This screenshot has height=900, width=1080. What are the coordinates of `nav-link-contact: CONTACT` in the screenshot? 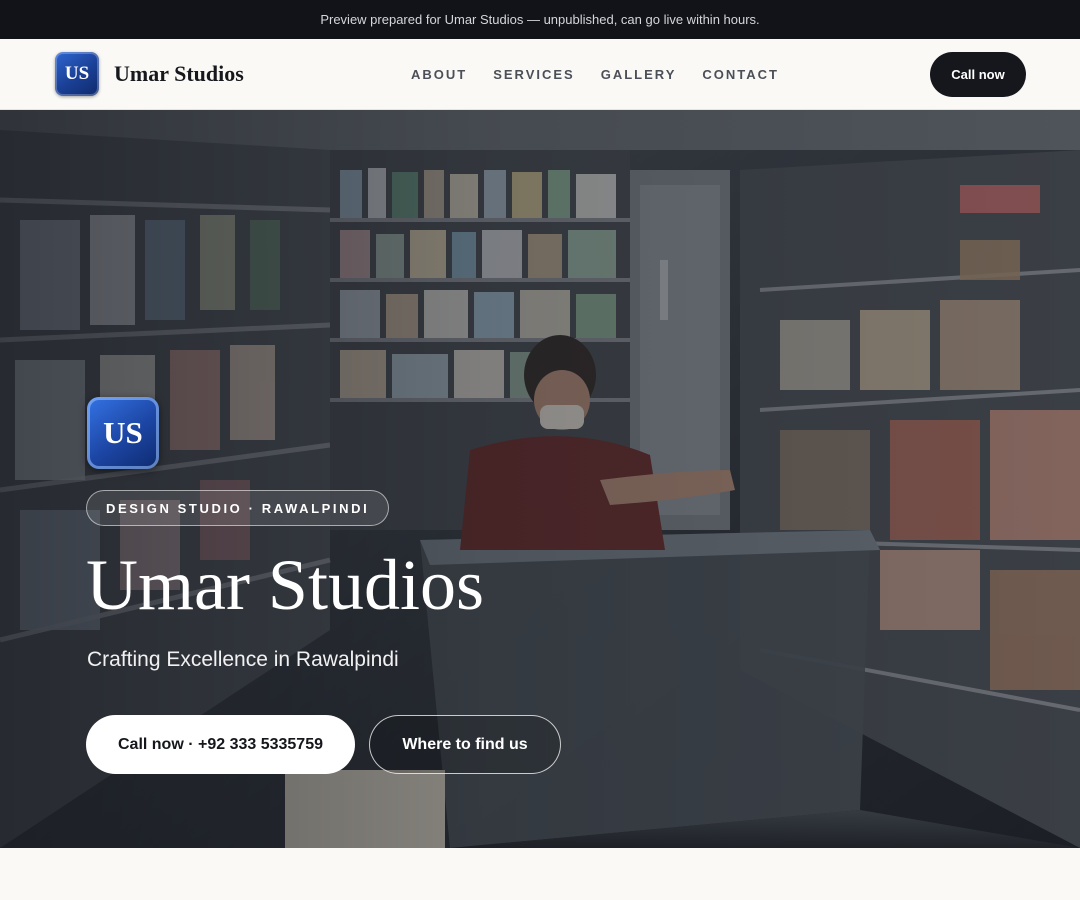 It's located at (740, 74).